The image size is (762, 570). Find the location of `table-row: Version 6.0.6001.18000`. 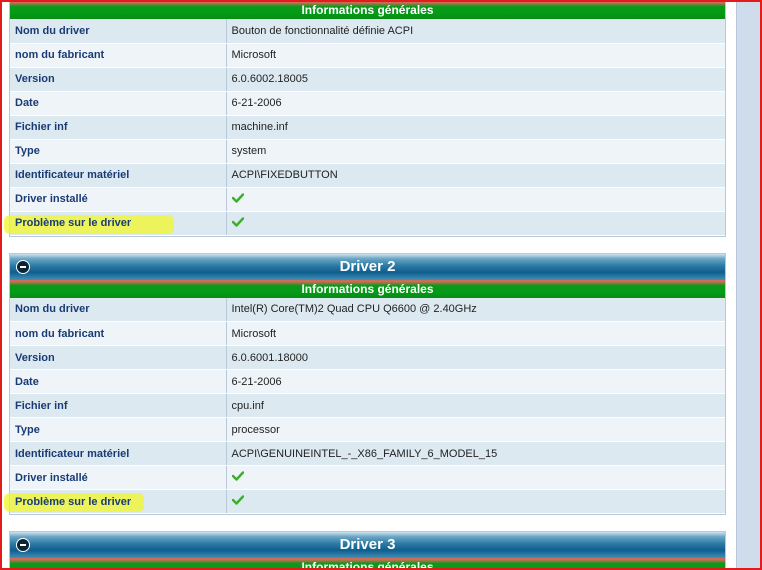

table-row: Version 6.0.6001.18000 is located at coordinates (367, 357).